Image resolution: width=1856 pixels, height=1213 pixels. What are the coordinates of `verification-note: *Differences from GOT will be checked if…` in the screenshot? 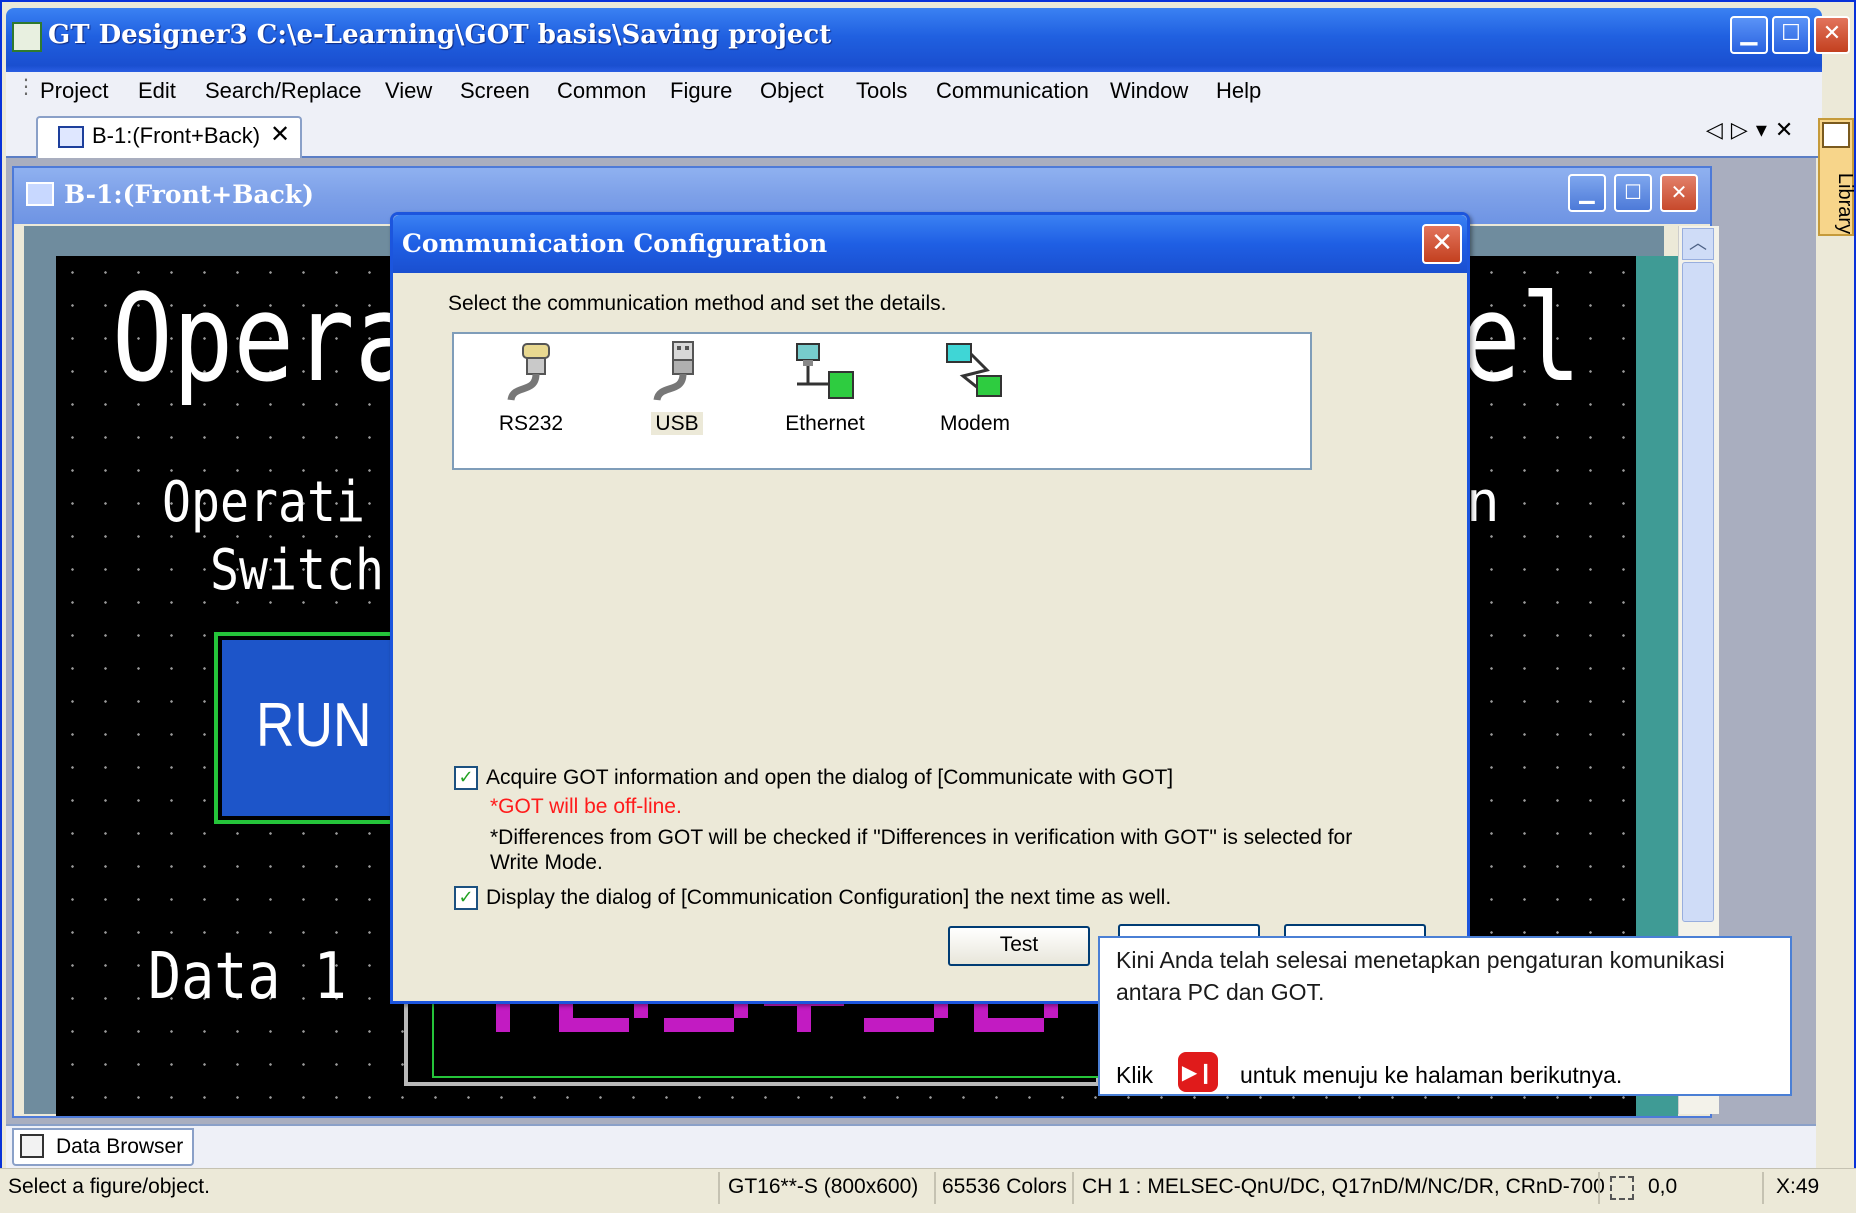 It's located at (921, 850).